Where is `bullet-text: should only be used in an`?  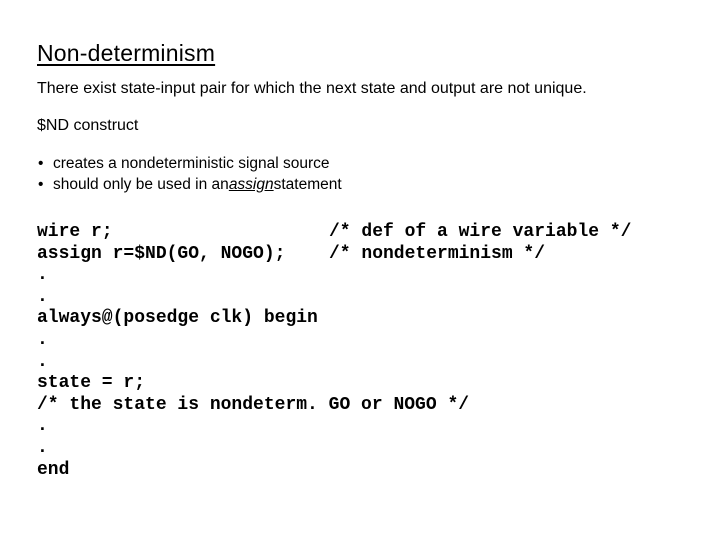
bullet-text: should only be used in an is located at coordinates (141, 184).